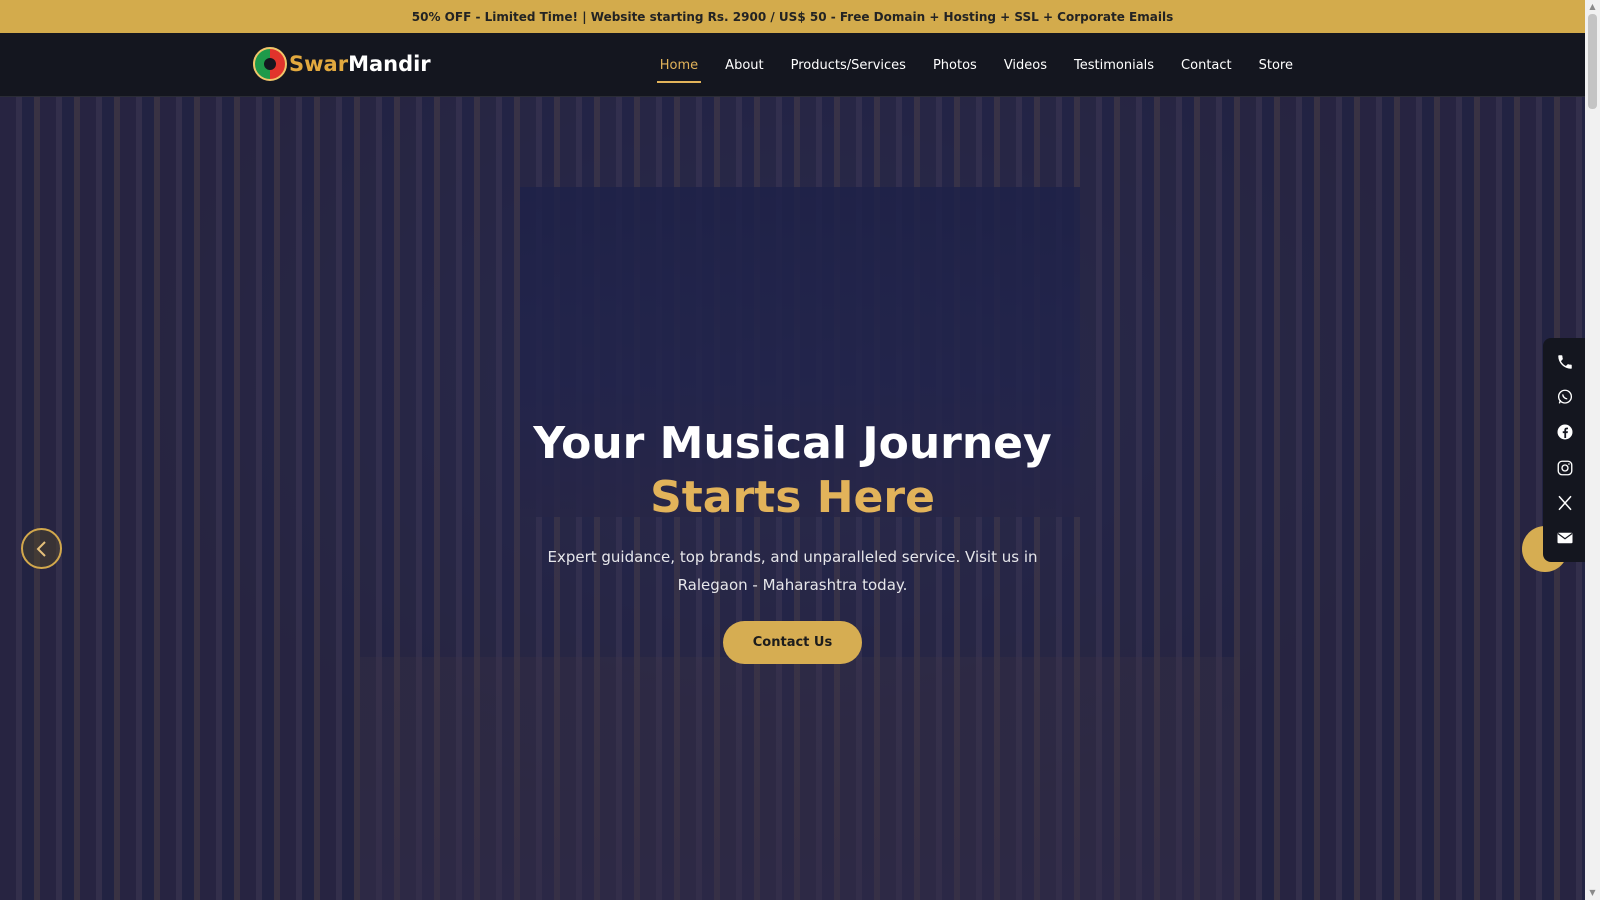 The width and height of the screenshot is (1600, 900). Describe the element at coordinates (1565, 397) in the screenshot. I see `whatsapp-icon` at that location.